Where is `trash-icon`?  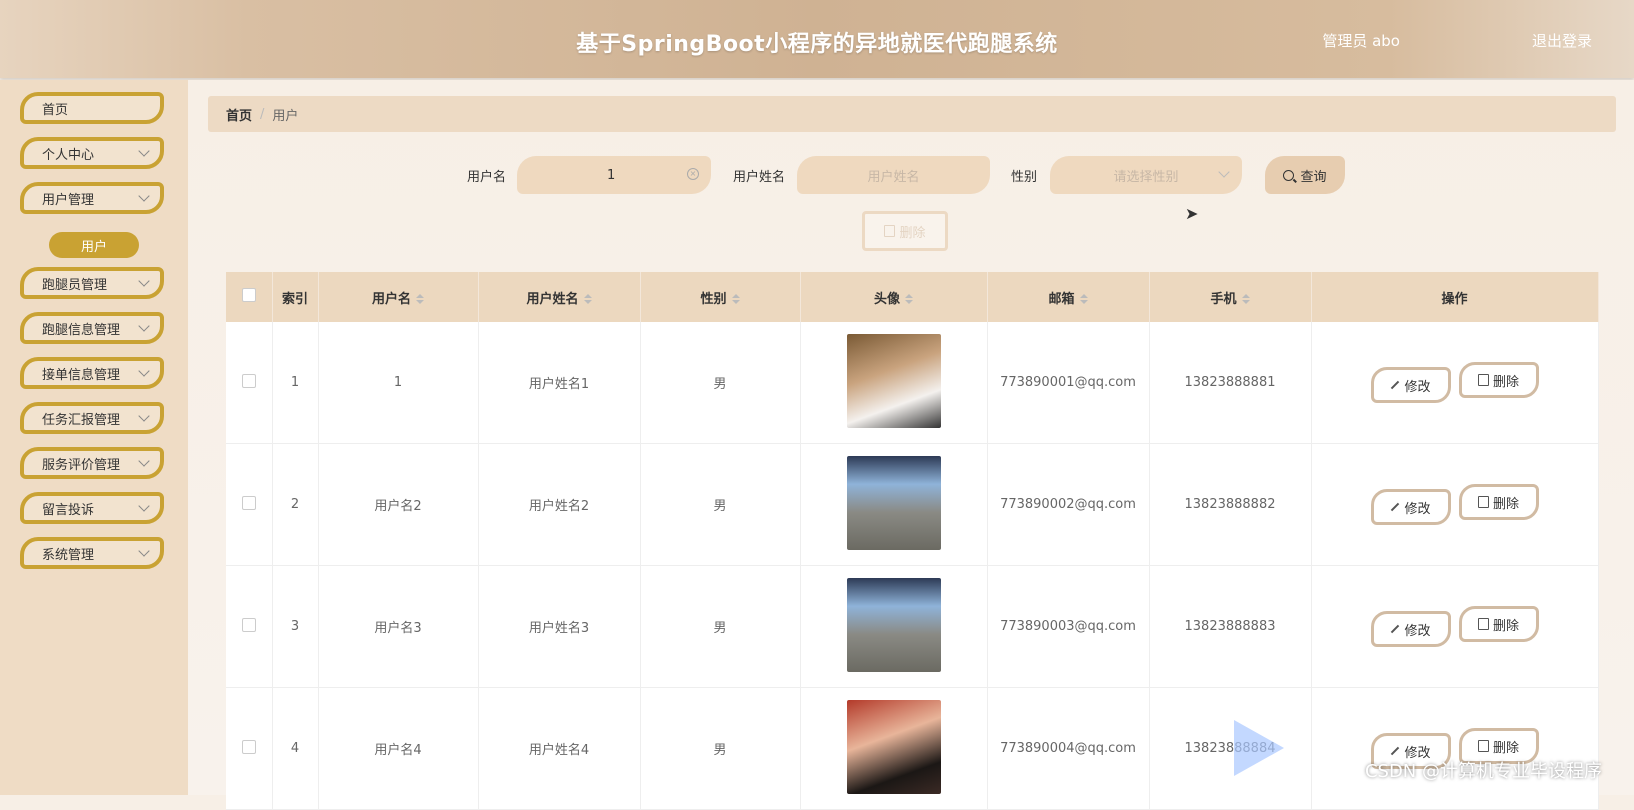 trash-icon is located at coordinates (1483, 624).